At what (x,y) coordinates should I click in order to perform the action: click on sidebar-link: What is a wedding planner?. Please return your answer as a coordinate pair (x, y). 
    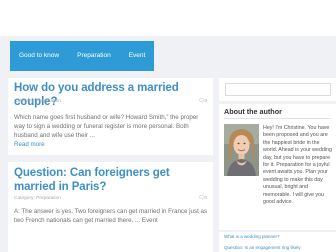
    Looking at the image, I should click on (252, 236).